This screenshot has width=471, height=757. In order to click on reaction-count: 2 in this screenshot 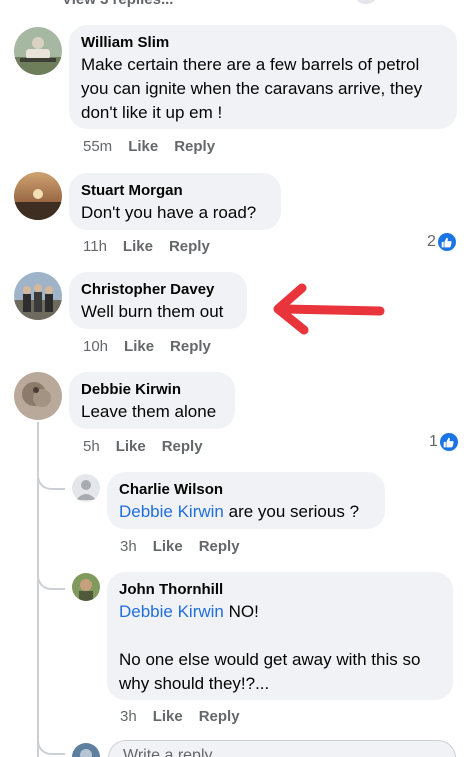, I will do `click(441, 242)`.